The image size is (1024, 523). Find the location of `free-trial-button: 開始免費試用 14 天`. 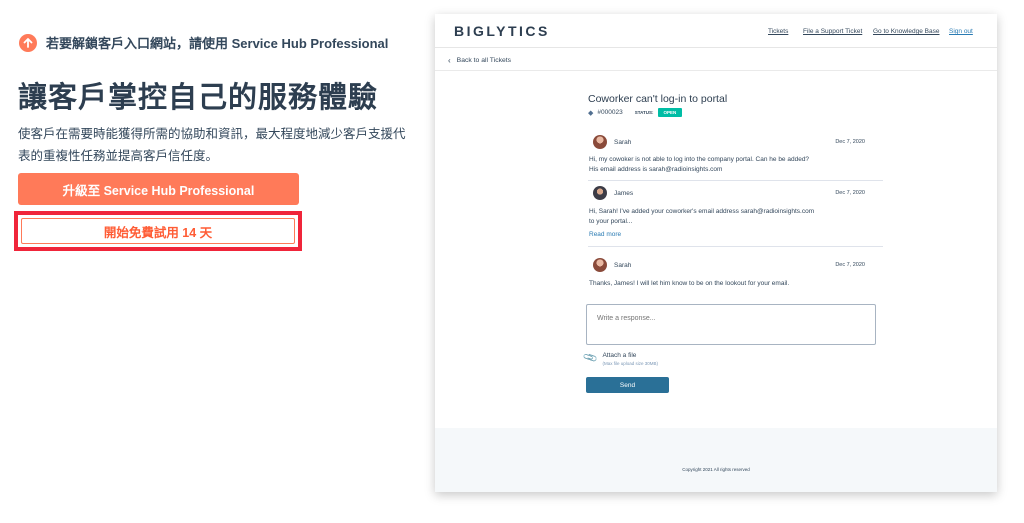

free-trial-button: 開始免費試用 14 天 is located at coordinates (158, 231).